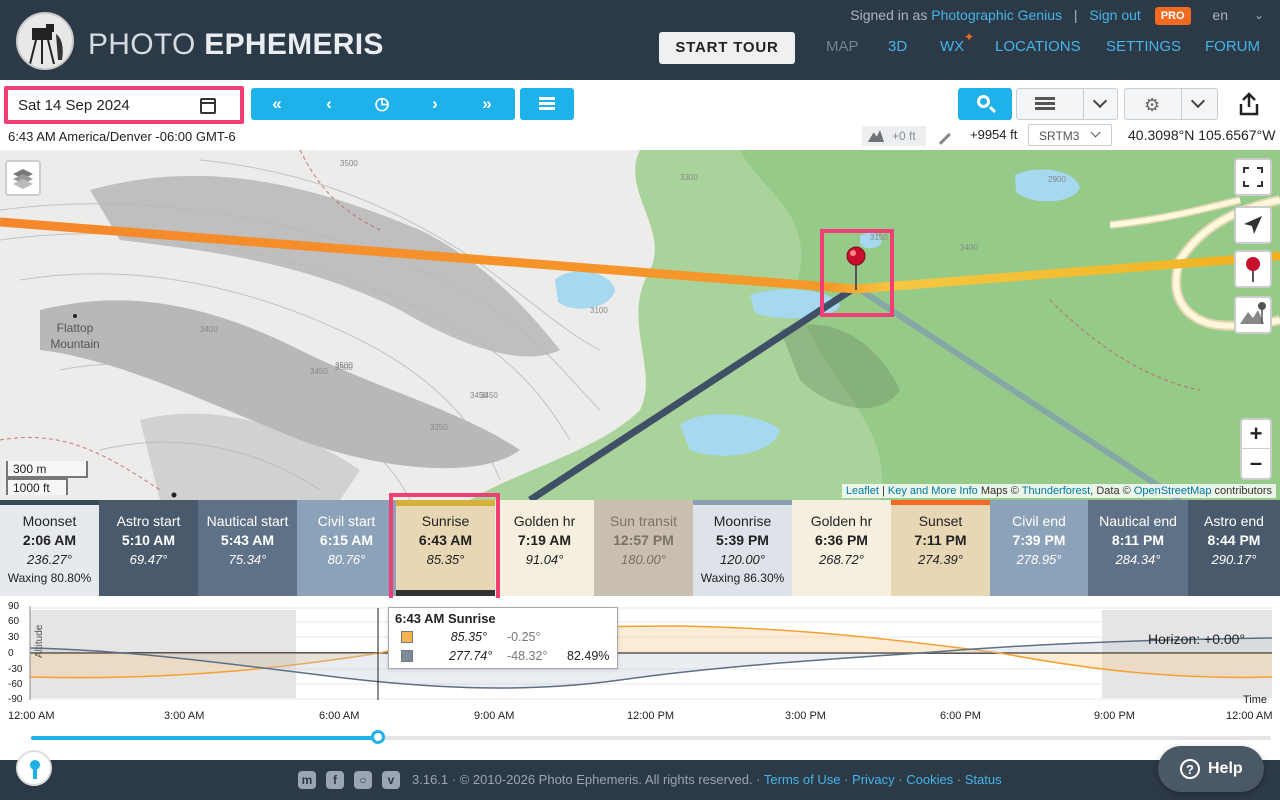 This screenshot has height=800, width=1280. What do you see at coordinates (996, 15) in the screenshot?
I see `user-link: Photographic Genius` at bounding box center [996, 15].